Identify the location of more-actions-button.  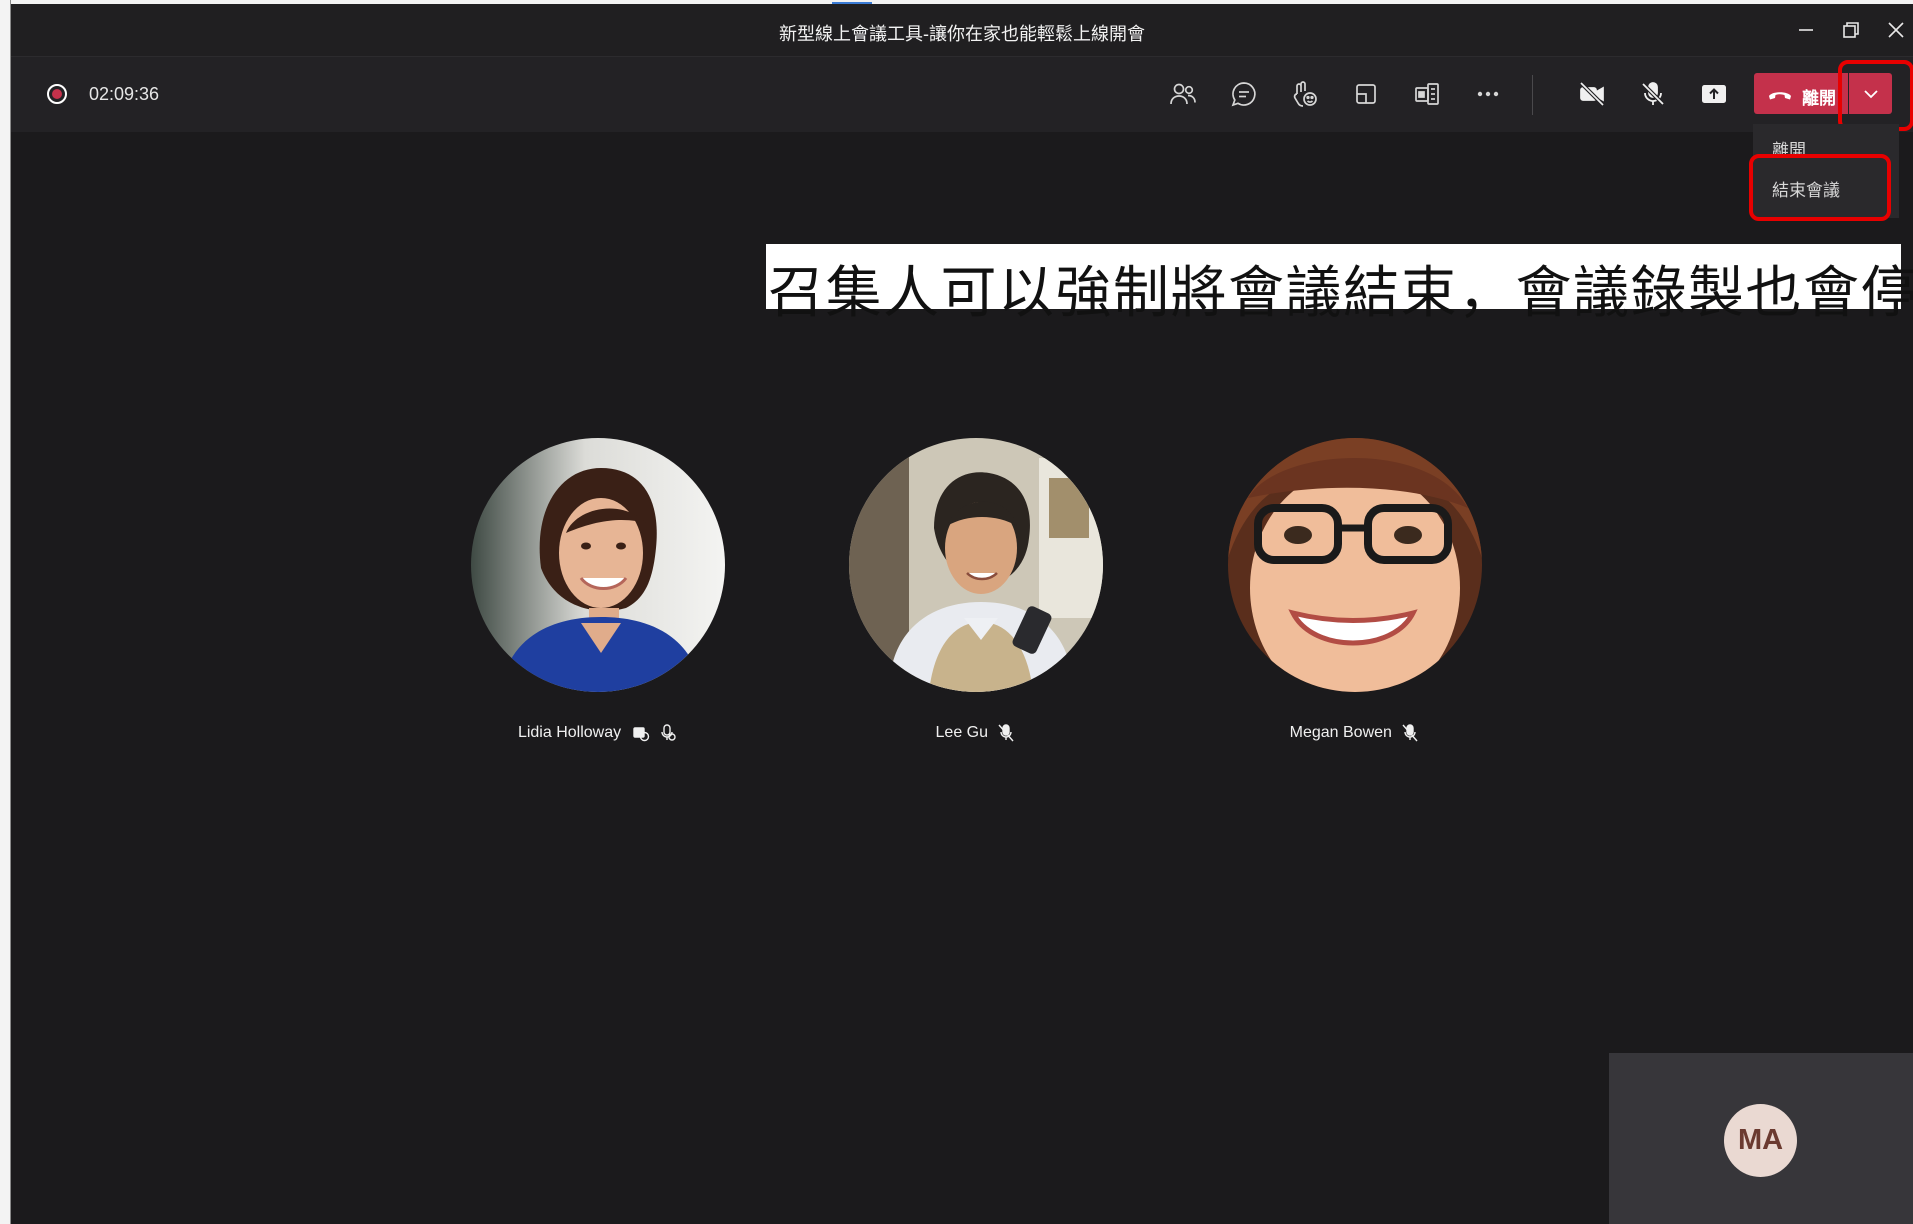
(1488, 94).